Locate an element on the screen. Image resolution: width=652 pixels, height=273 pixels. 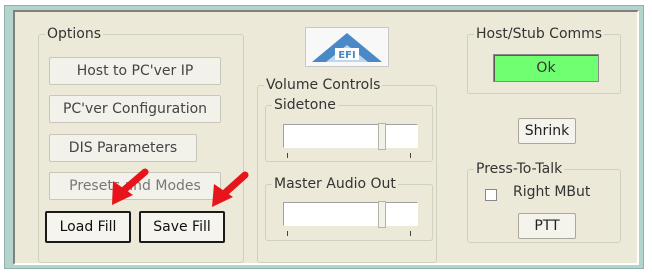
sidetone-tick-min is located at coordinates (287, 155).